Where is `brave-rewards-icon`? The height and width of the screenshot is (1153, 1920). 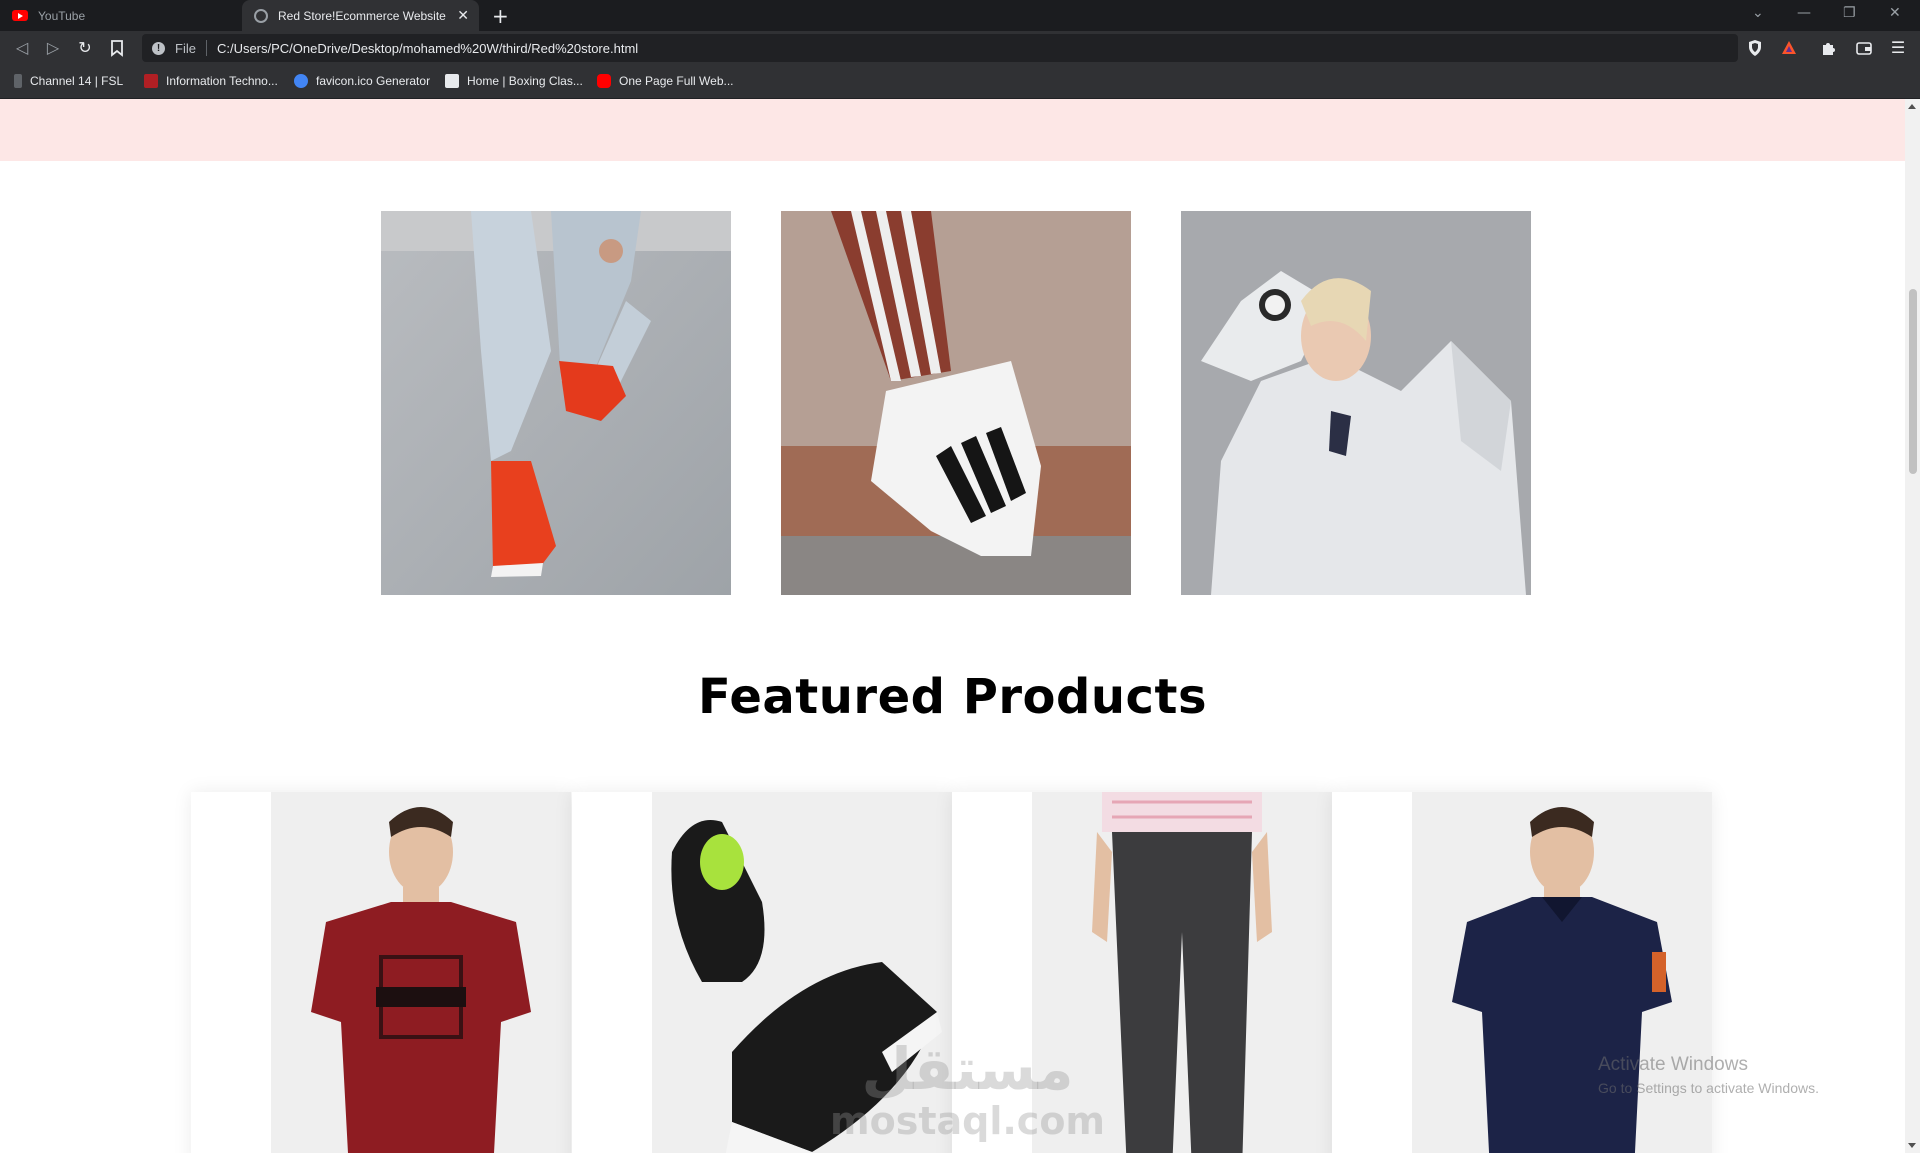 brave-rewards-icon is located at coordinates (1789, 48).